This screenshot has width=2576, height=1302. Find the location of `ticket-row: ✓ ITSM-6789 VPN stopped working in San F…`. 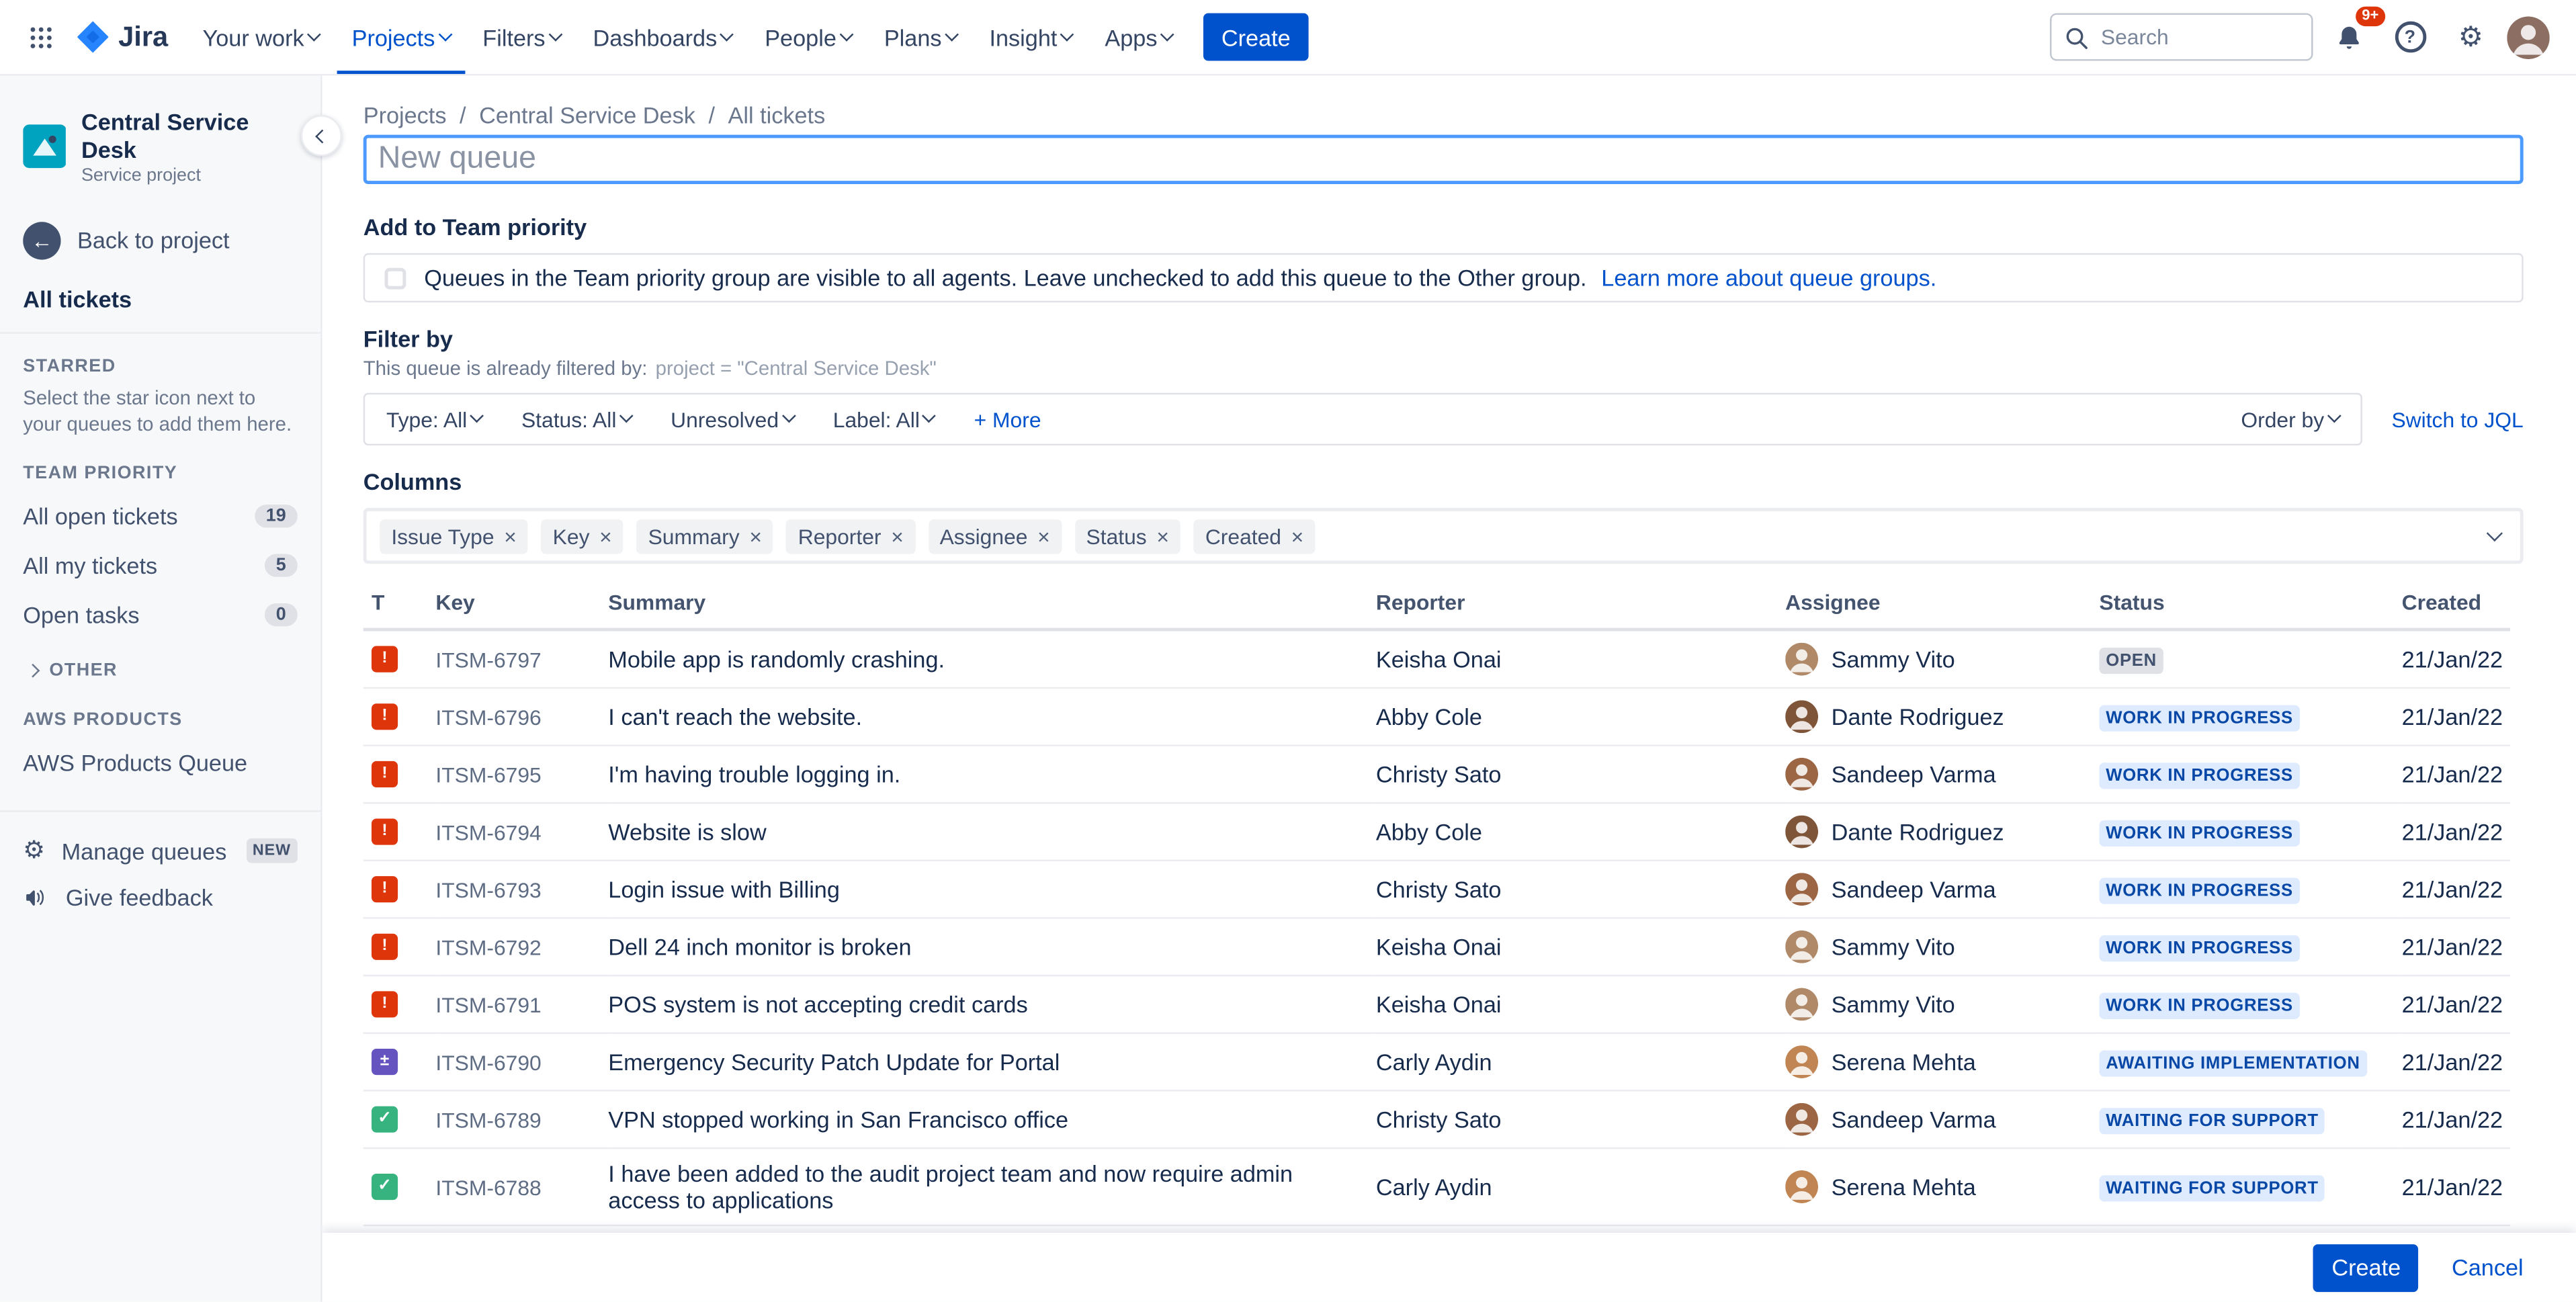

ticket-row: ✓ ITSM-6789 VPN stopped working in San F… is located at coordinates (1437, 1120).